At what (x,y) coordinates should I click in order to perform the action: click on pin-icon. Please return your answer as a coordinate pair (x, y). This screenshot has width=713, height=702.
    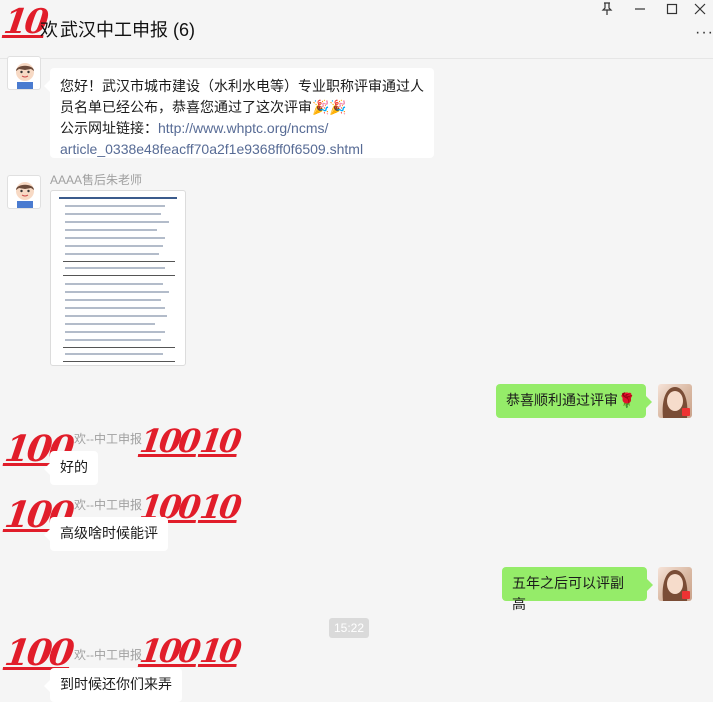
    Looking at the image, I should click on (607, 11).